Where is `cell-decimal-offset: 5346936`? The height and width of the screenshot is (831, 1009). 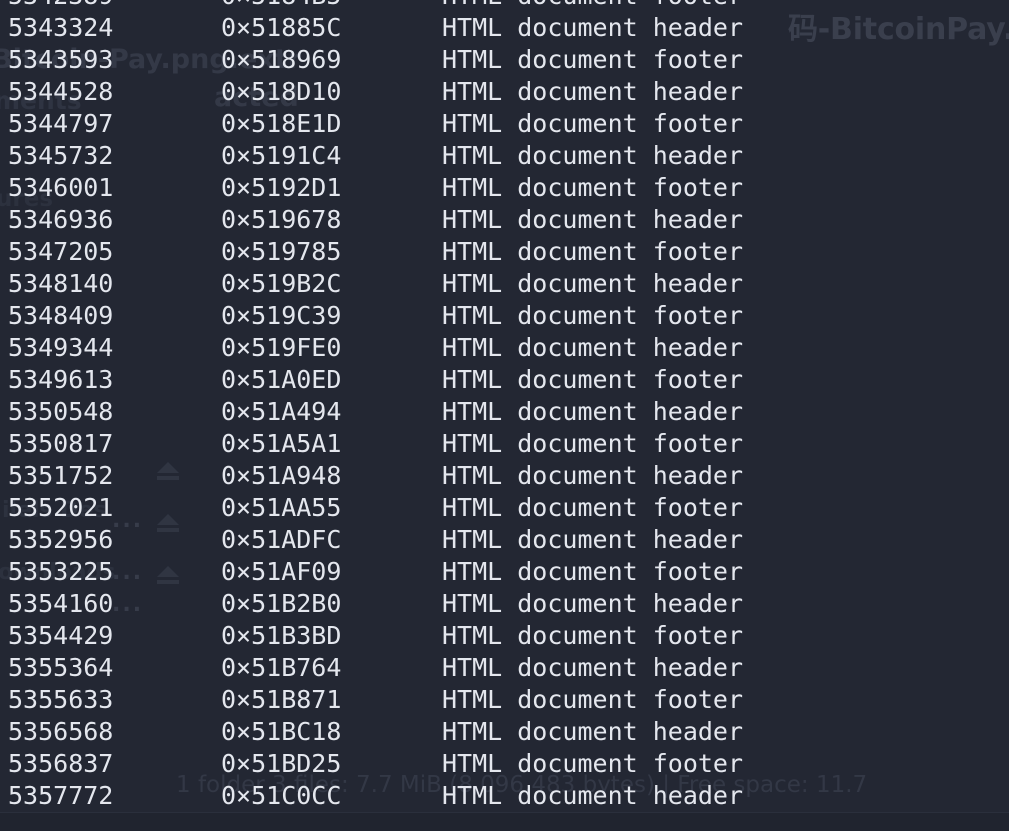 cell-decimal-offset: 5346936 is located at coordinates (61, 219).